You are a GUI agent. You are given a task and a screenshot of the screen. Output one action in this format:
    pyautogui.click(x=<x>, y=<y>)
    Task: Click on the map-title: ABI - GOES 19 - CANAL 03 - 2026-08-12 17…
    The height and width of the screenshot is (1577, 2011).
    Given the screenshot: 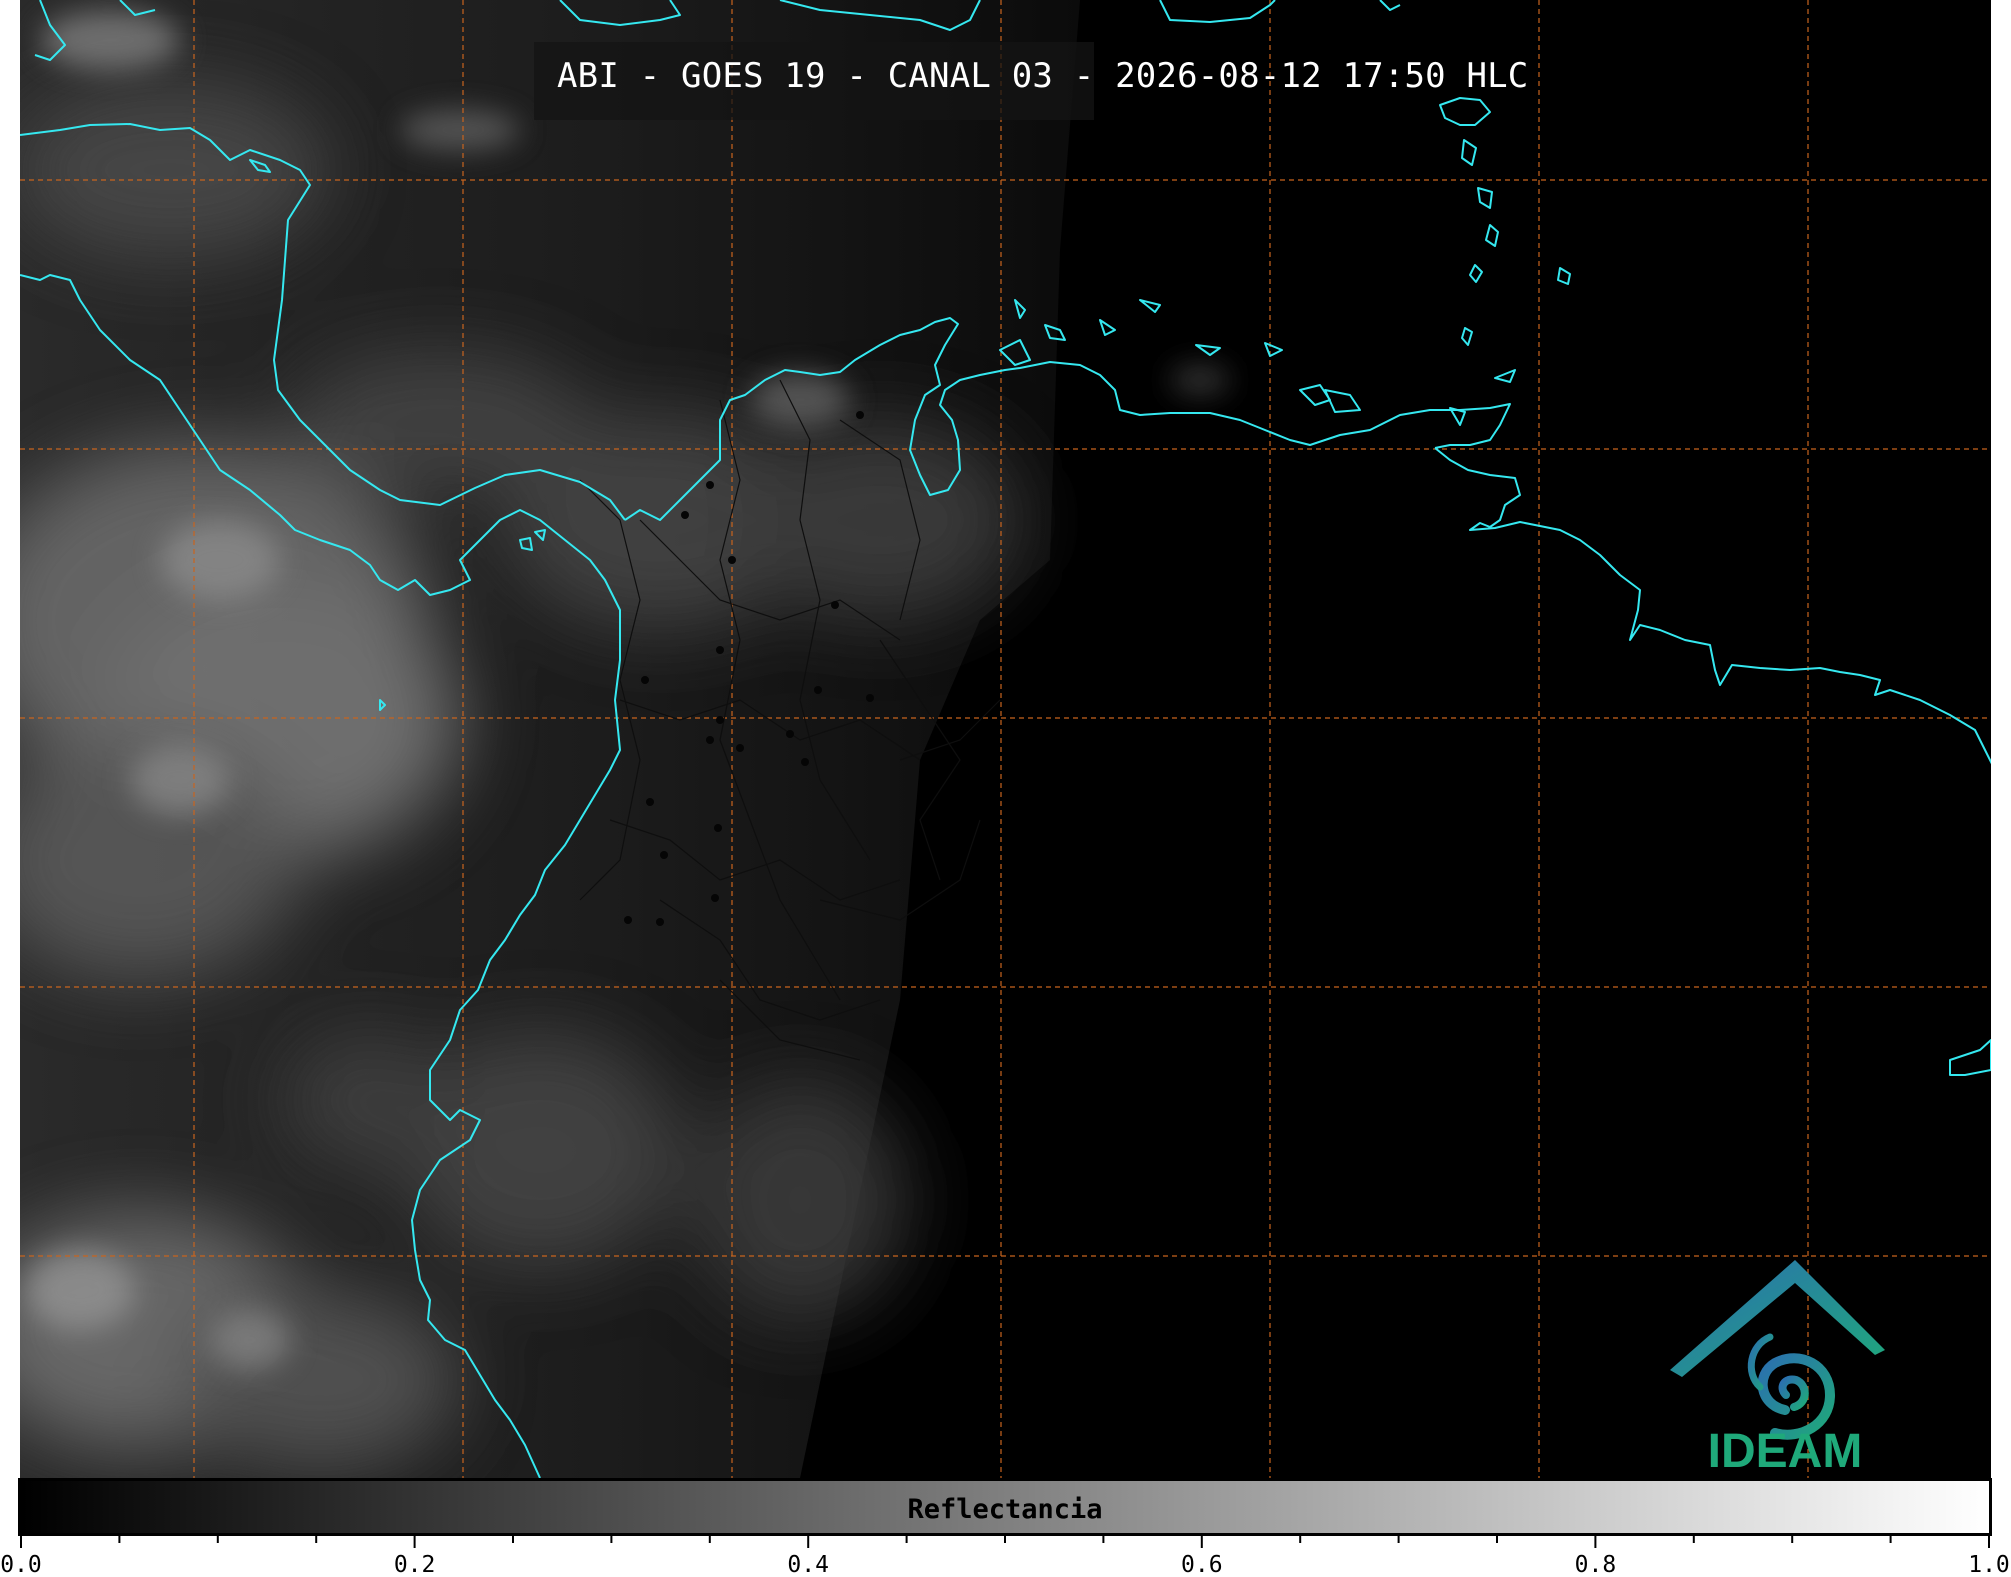 What is the action you would take?
    pyautogui.click(x=1043, y=76)
    